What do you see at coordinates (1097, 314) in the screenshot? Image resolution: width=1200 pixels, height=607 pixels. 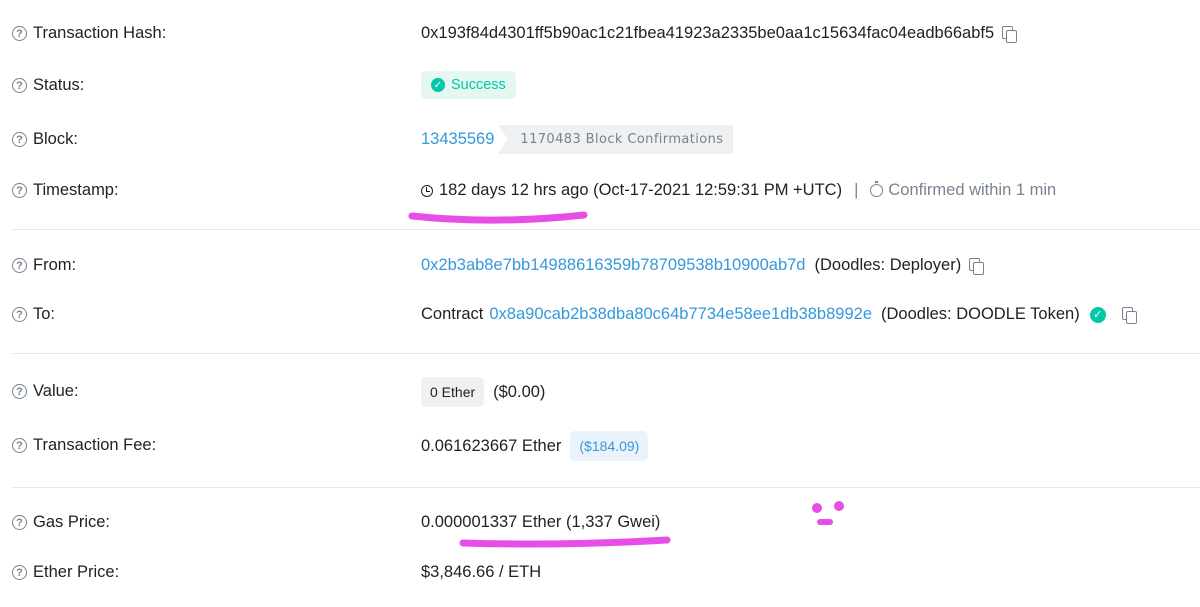 I see `verified-check-icon: ✓` at bounding box center [1097, 314].